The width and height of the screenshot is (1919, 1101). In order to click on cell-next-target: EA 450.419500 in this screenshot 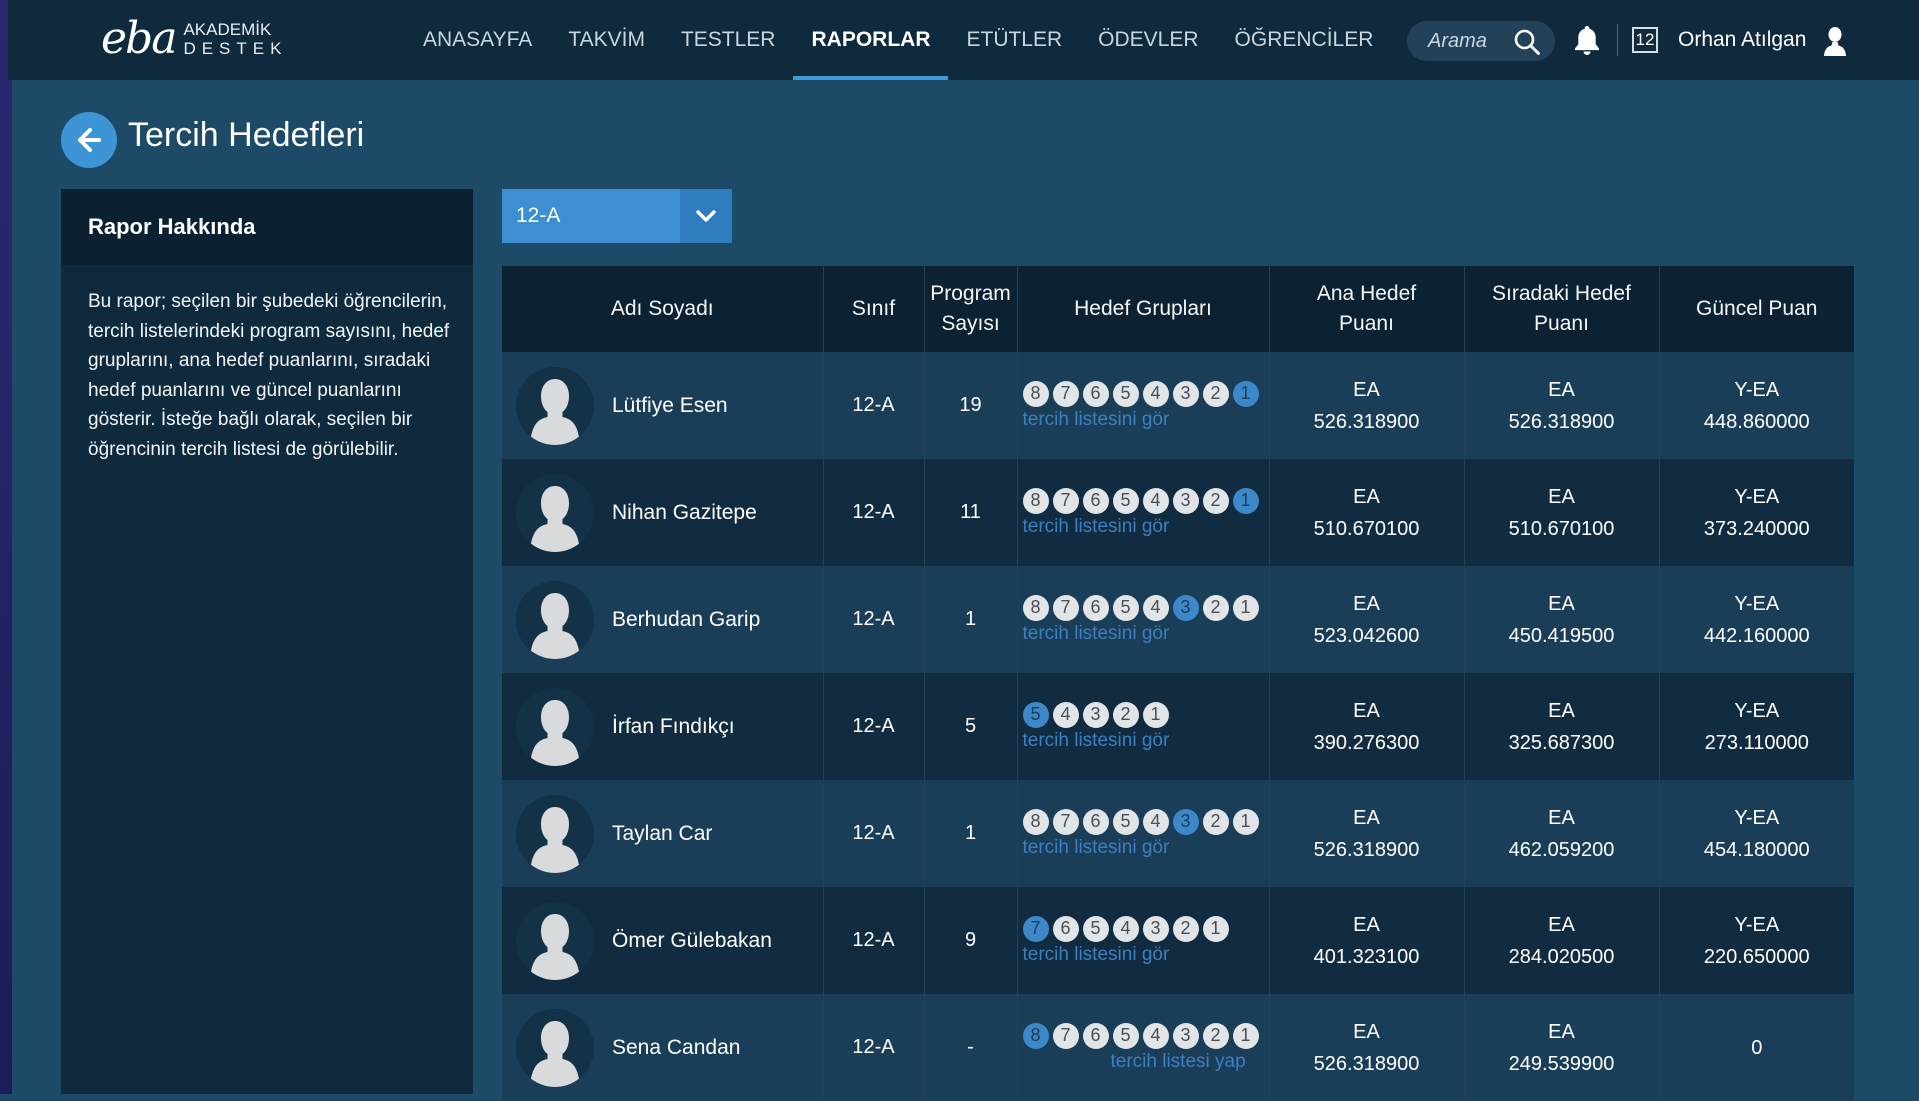, I will do `click(1562, 619)`.